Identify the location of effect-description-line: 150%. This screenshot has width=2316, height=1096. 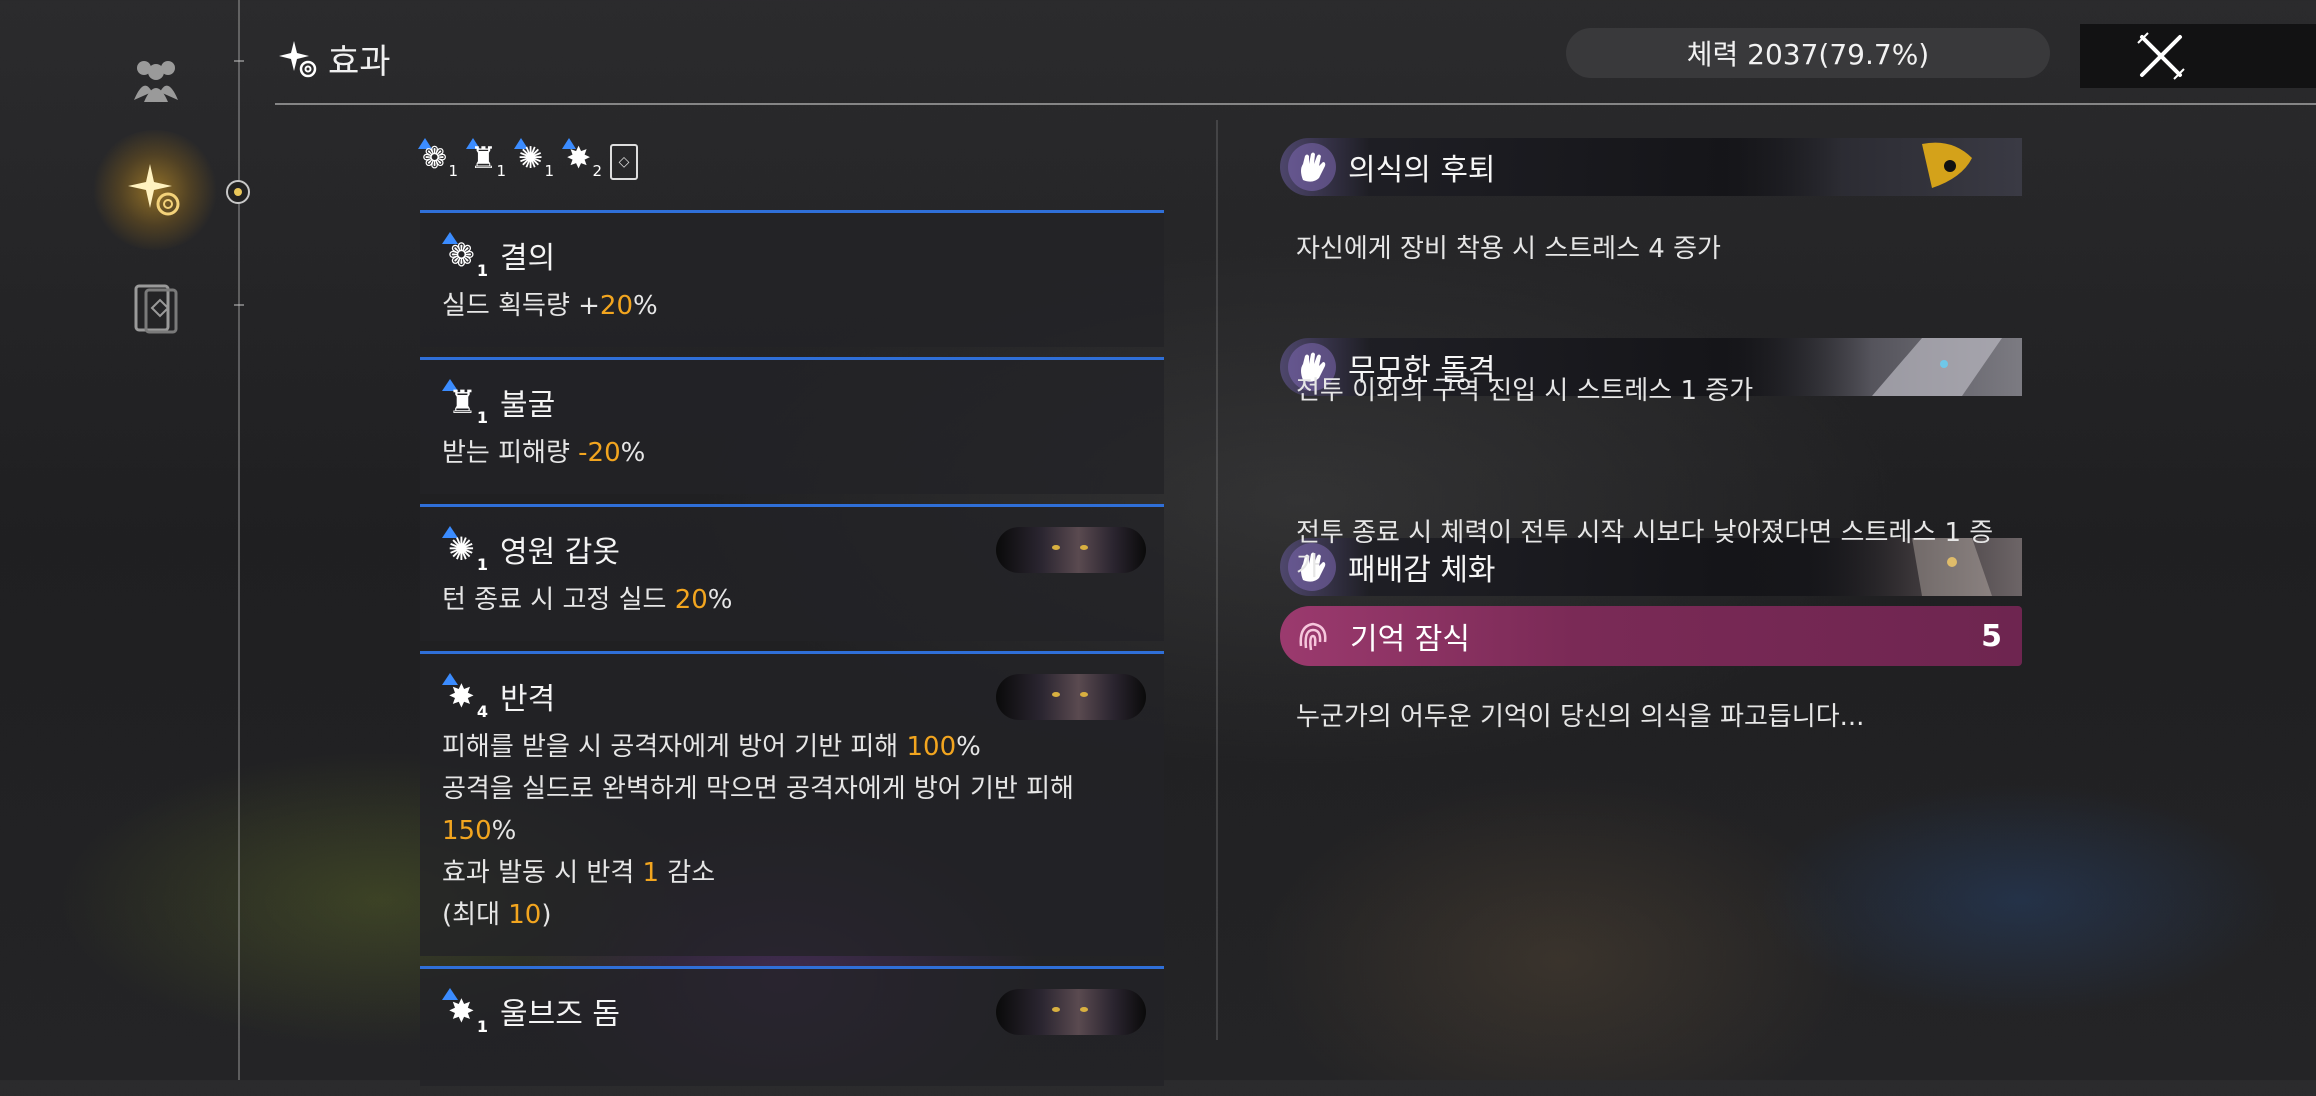
(792, 831).